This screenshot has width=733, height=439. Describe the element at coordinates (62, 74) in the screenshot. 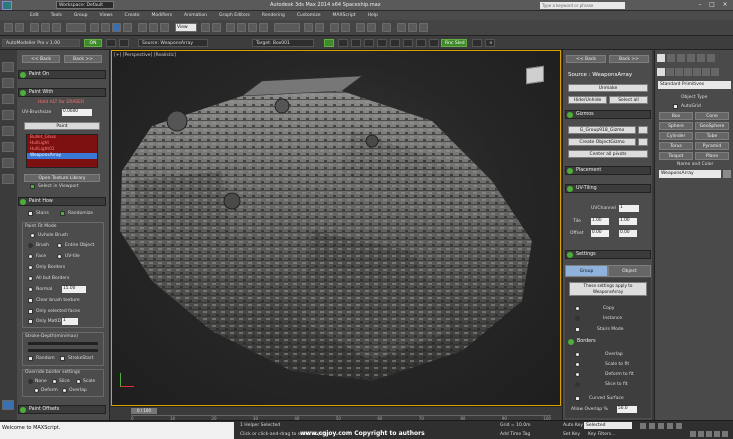

I see `paint-on-rollout: Paint On` at that location.